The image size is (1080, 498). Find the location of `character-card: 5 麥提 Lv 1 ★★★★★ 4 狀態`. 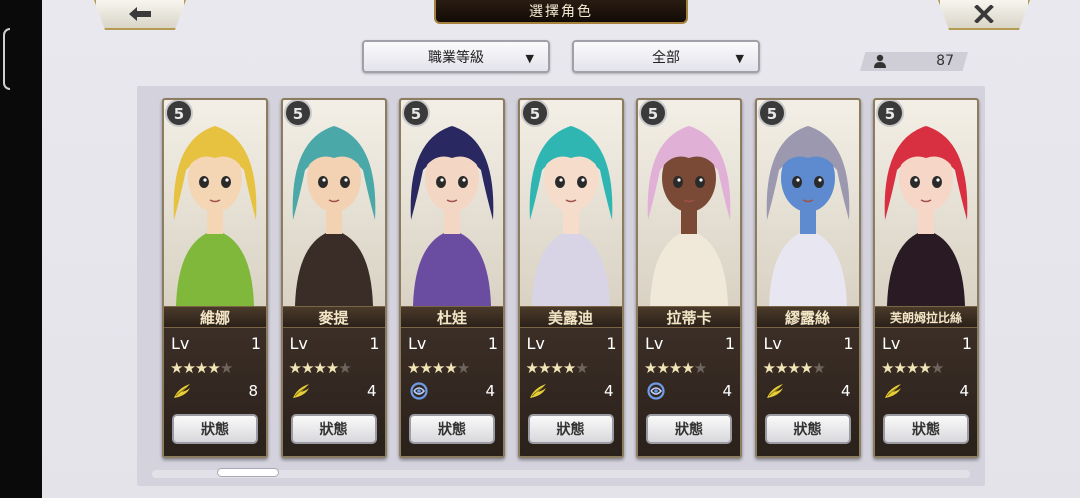

character-card: 5 麥提 Lv 1 ★★★★★ 4 狀態 is located at coordinates (333, 278).